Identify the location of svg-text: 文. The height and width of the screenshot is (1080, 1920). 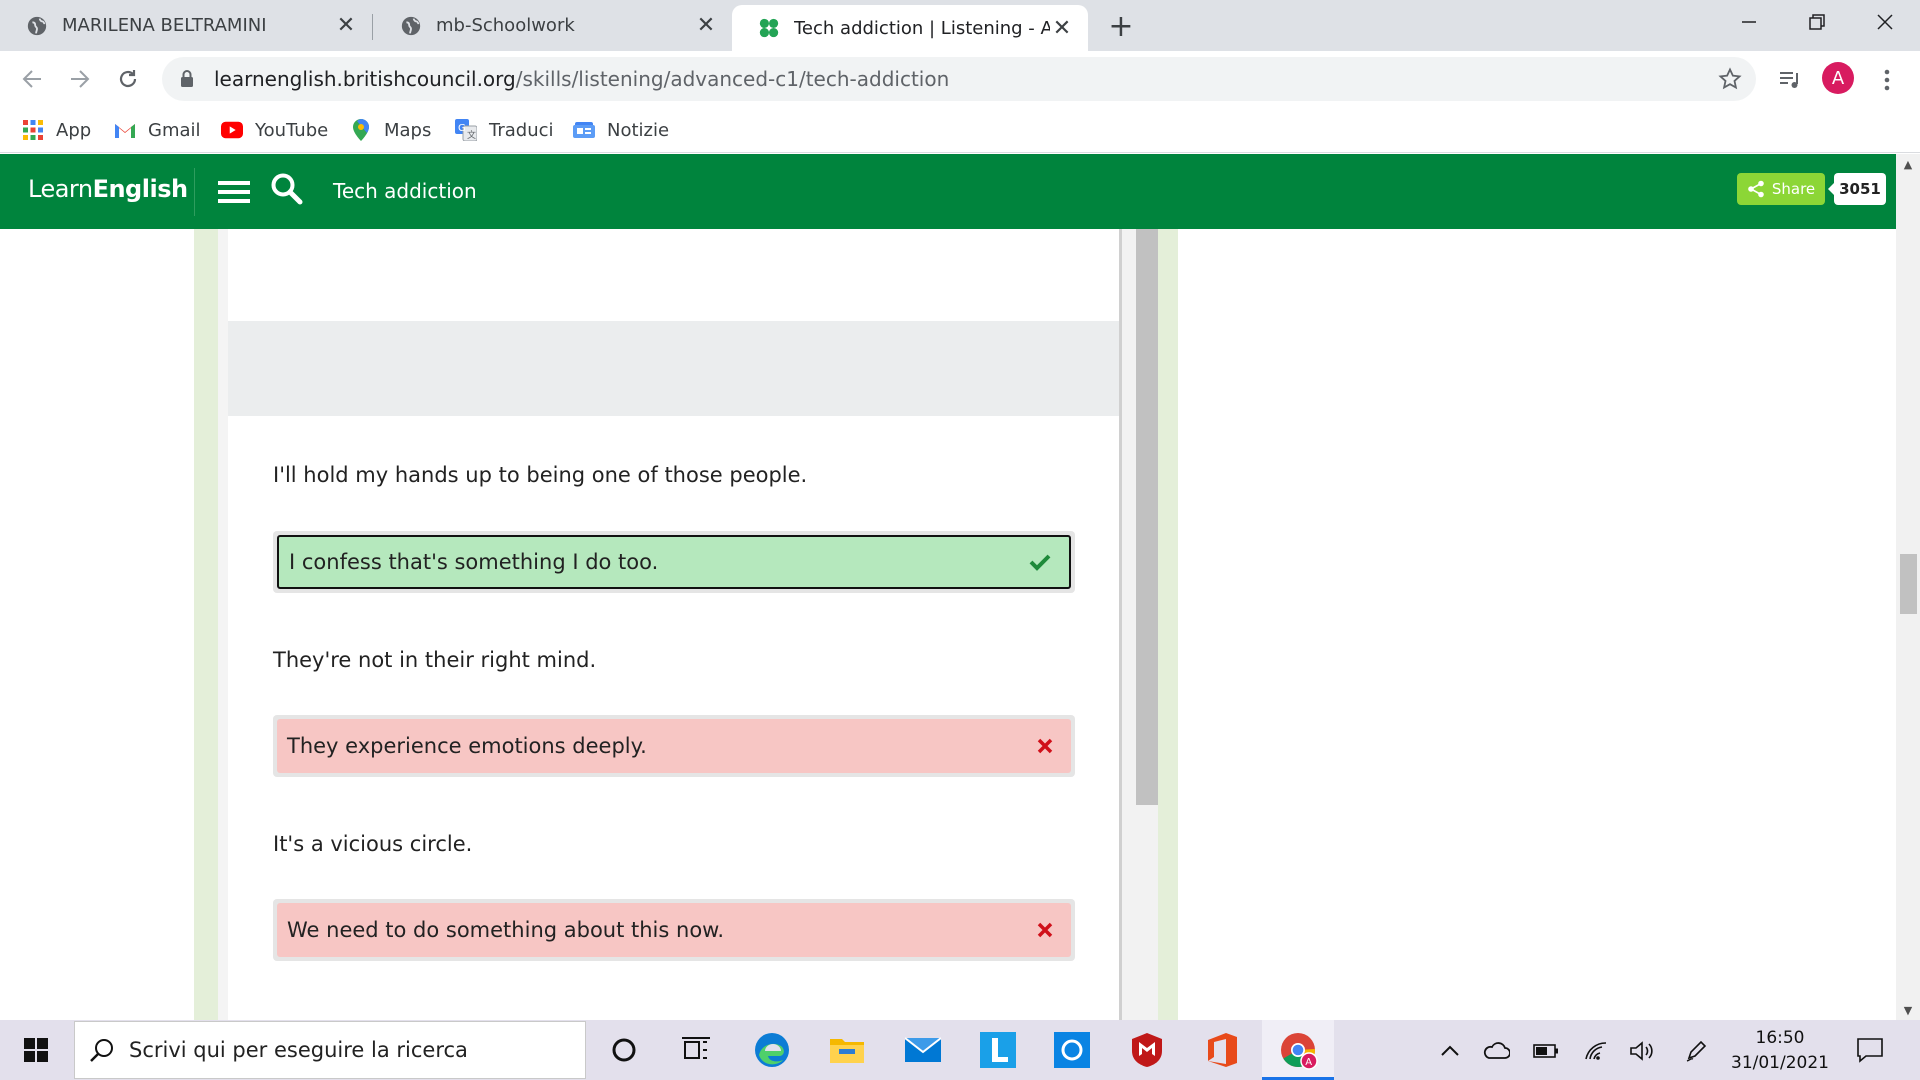
(471, 135).